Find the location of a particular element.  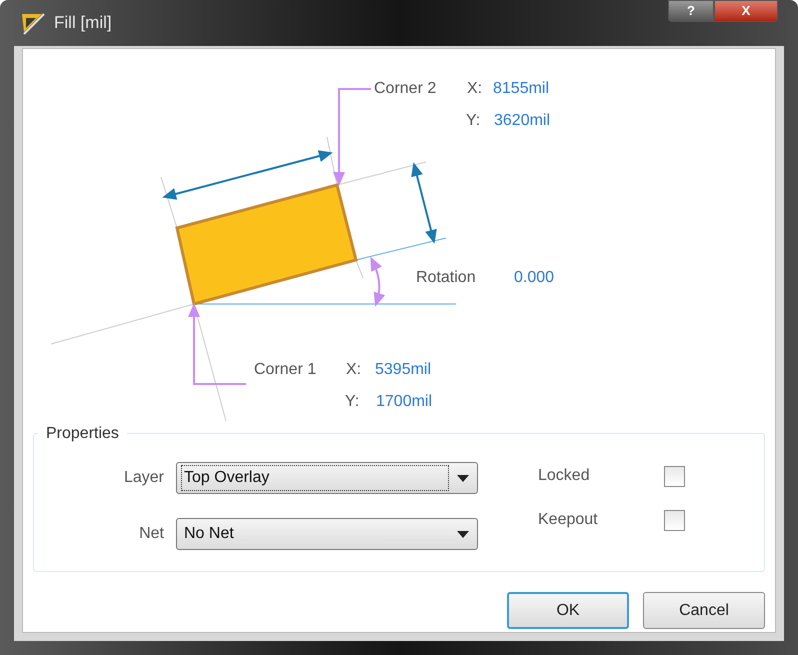

corner-label: Corner 1 is located at coordinates (285, 370).